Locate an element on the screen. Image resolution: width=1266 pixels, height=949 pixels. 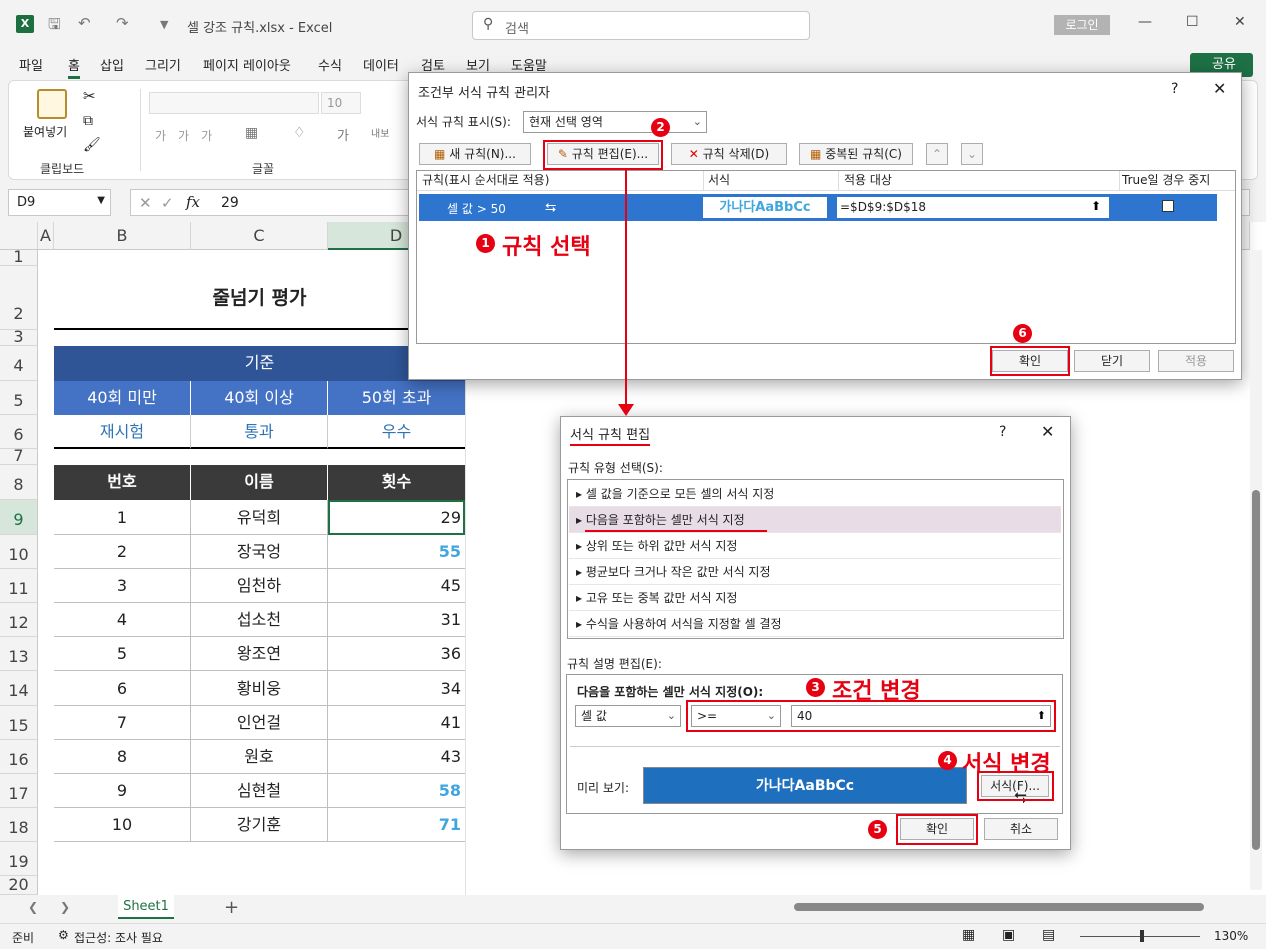
table-header: 이름 is located at coordinates (259, 482).